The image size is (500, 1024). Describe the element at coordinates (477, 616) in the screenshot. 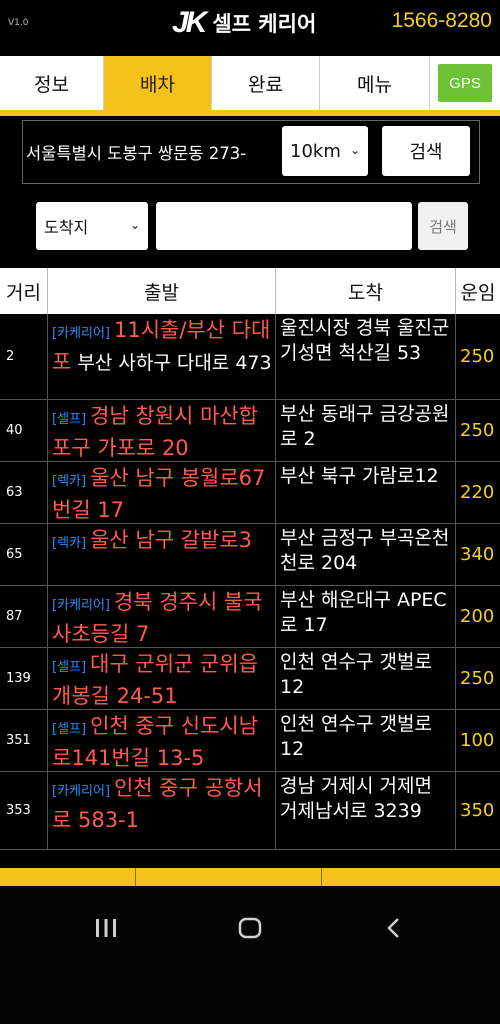

I see `row-fee: 200` at that location.